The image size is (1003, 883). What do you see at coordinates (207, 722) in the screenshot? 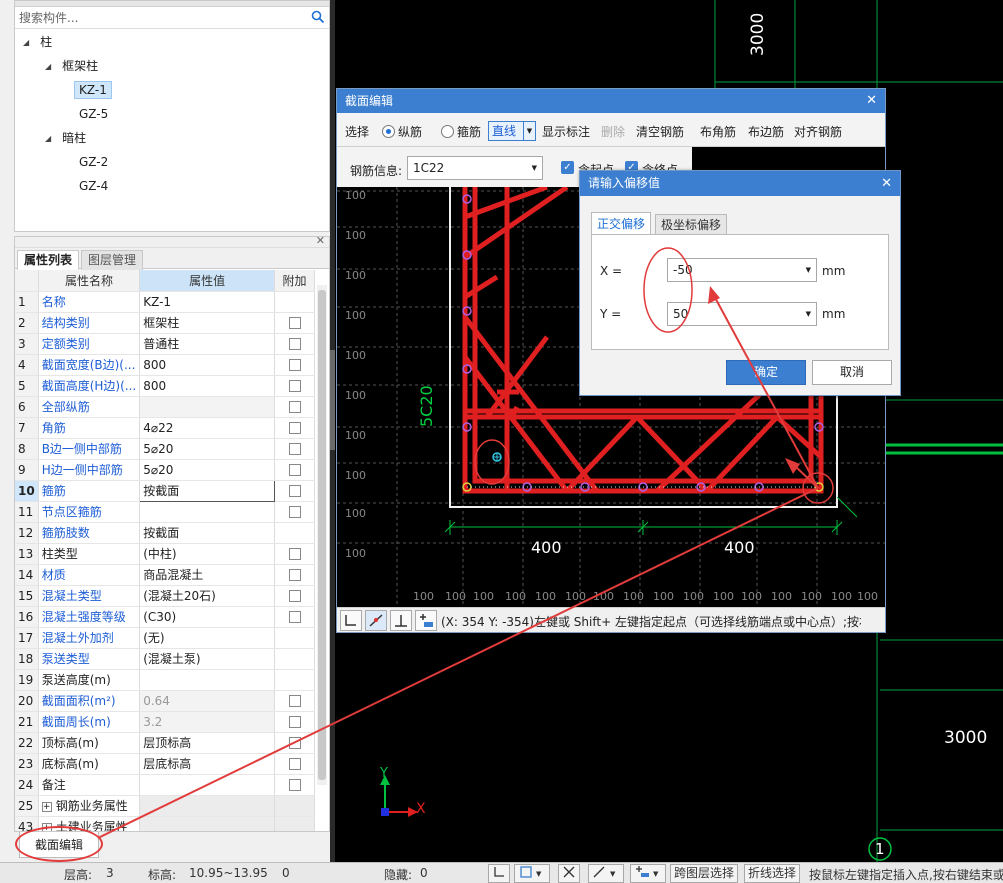
I see `property-value: 3.2` at bounding box center [207, 722].